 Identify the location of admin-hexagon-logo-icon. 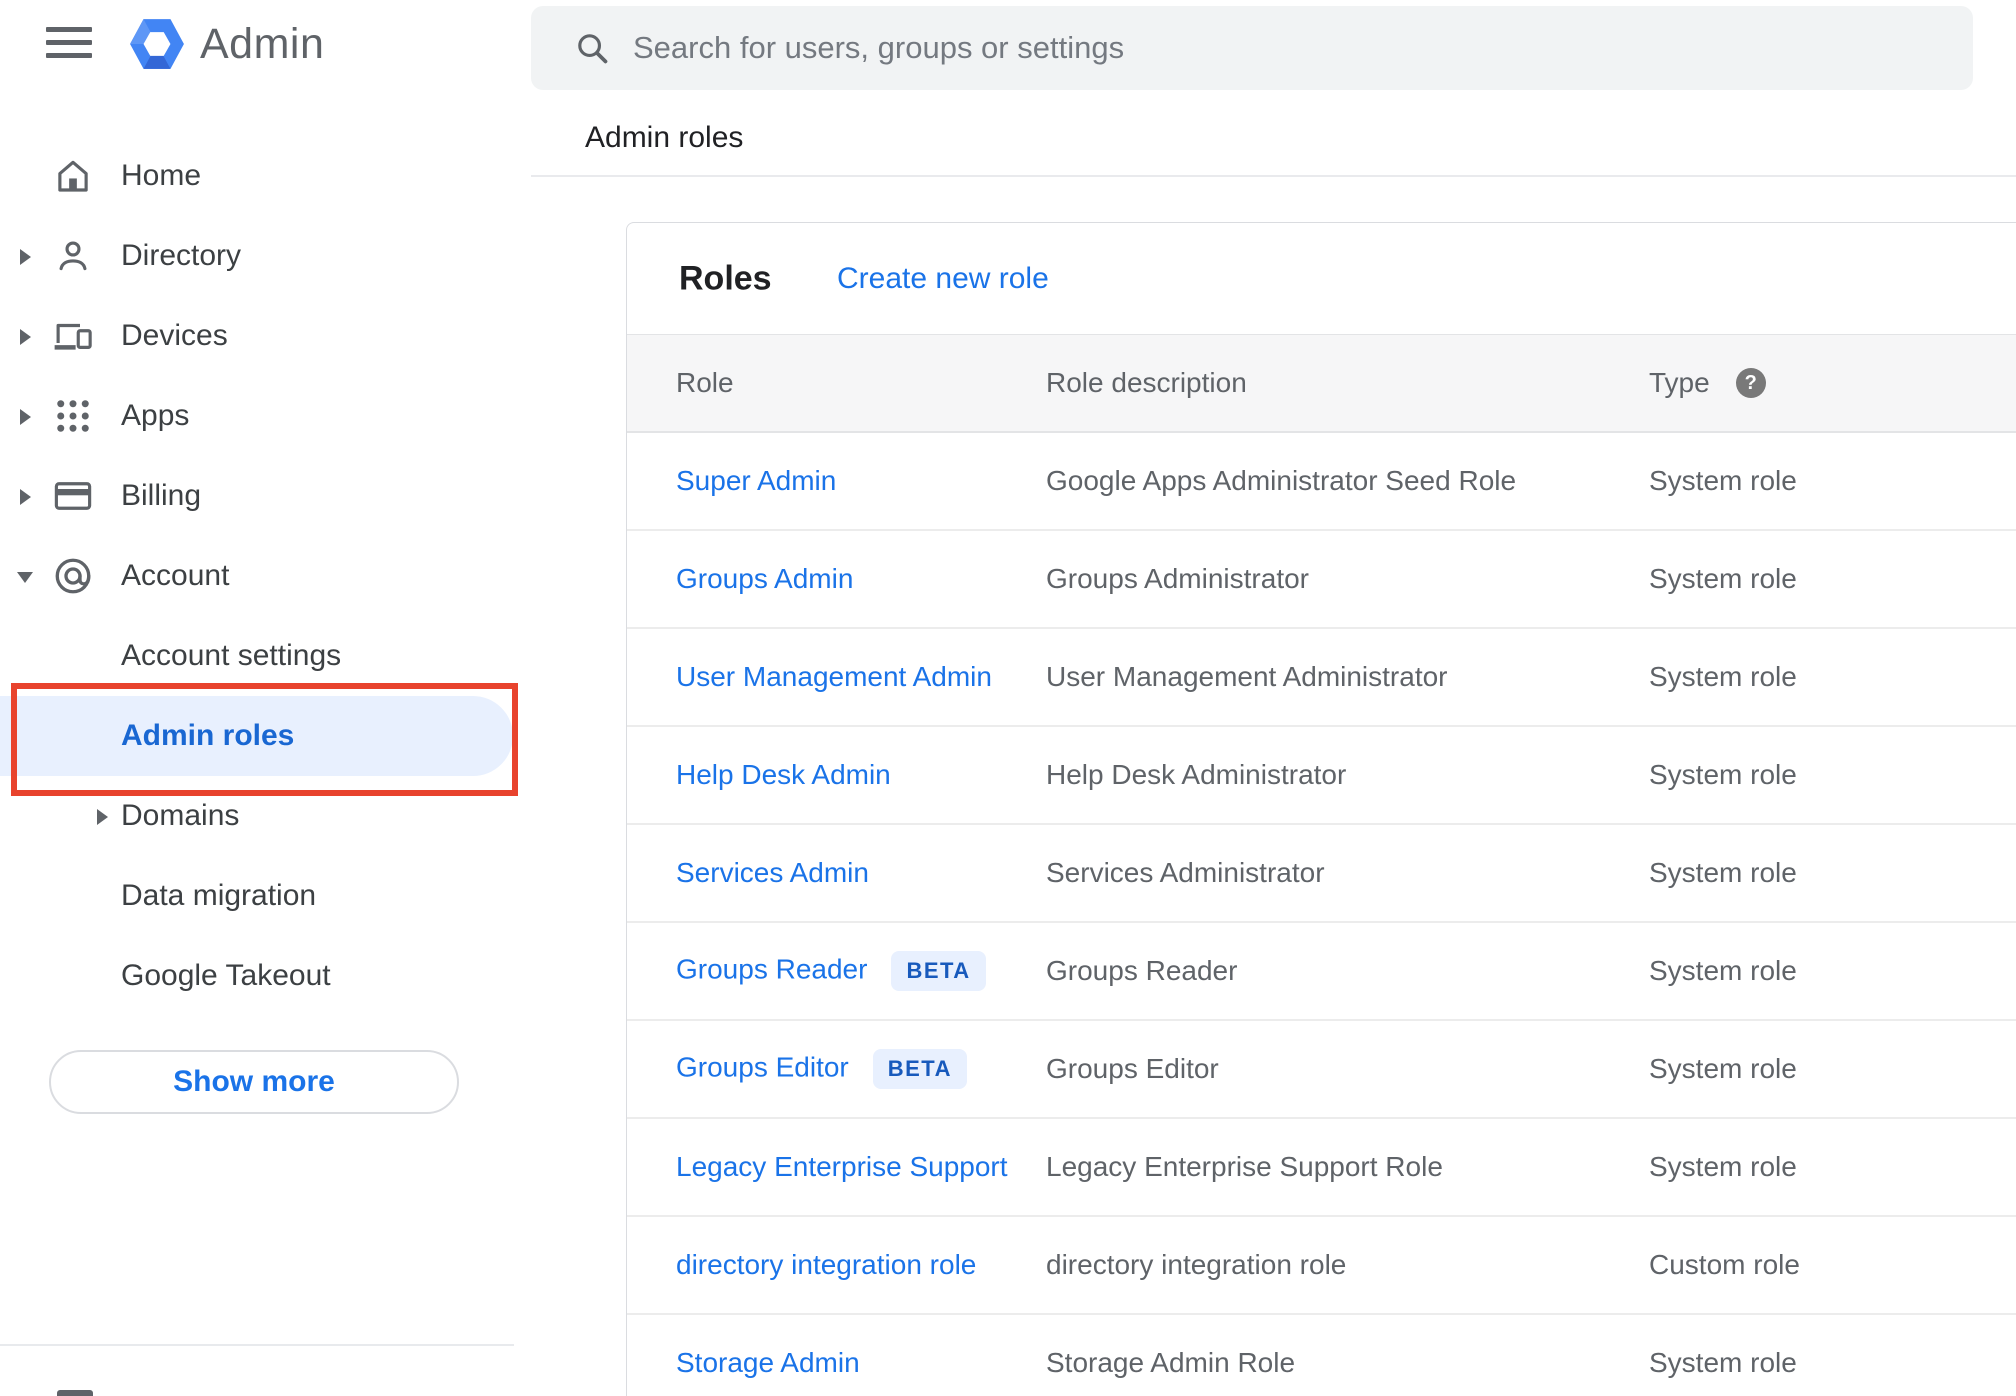
(157, 44).